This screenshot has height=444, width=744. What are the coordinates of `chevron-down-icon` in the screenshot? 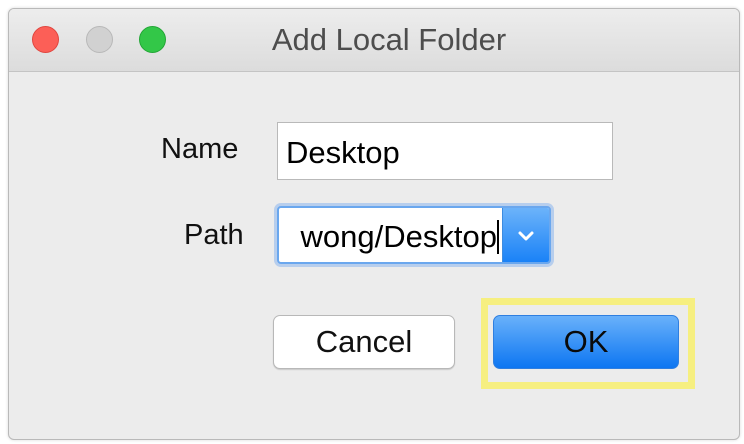 It's located at (526, 236).